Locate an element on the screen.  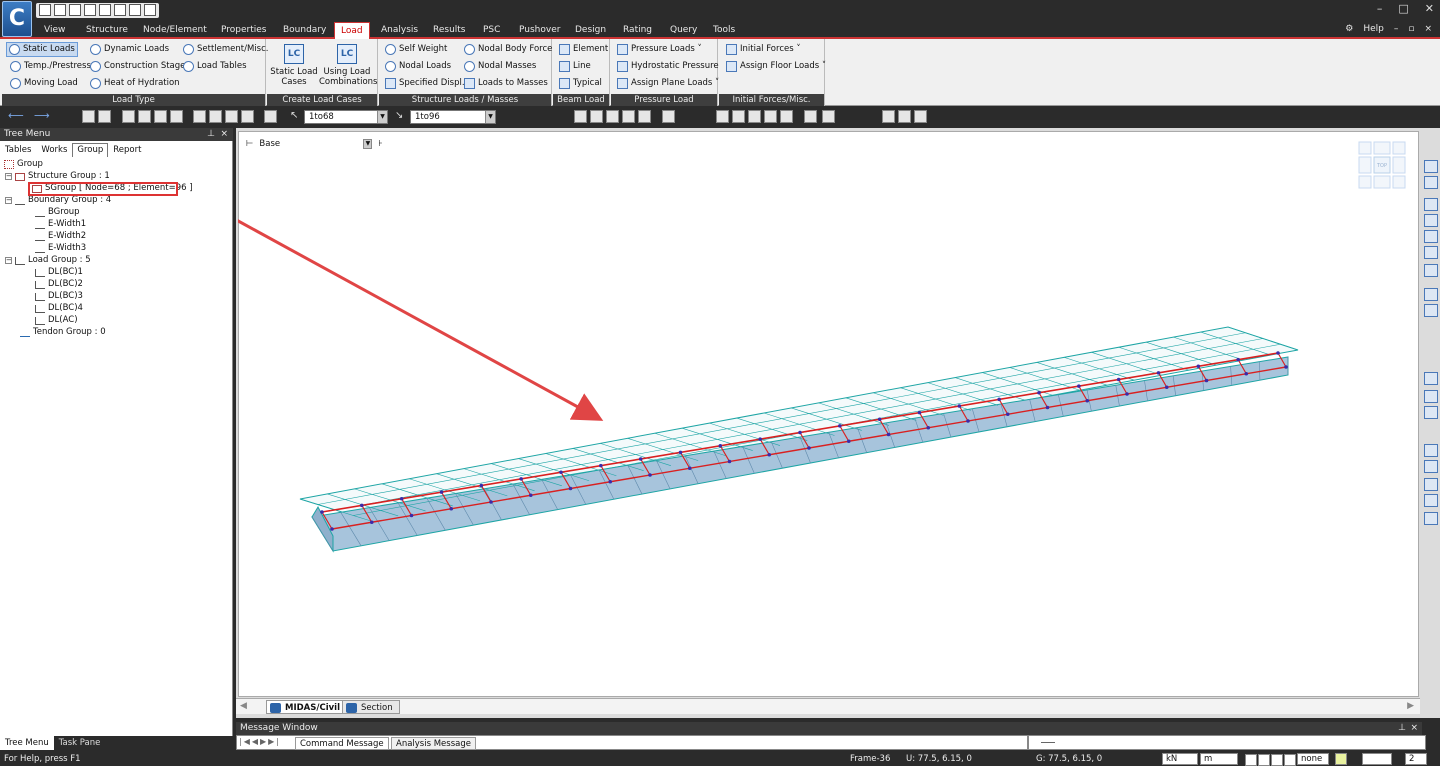
page-number: 2 is located at coordinates (1416, 759).